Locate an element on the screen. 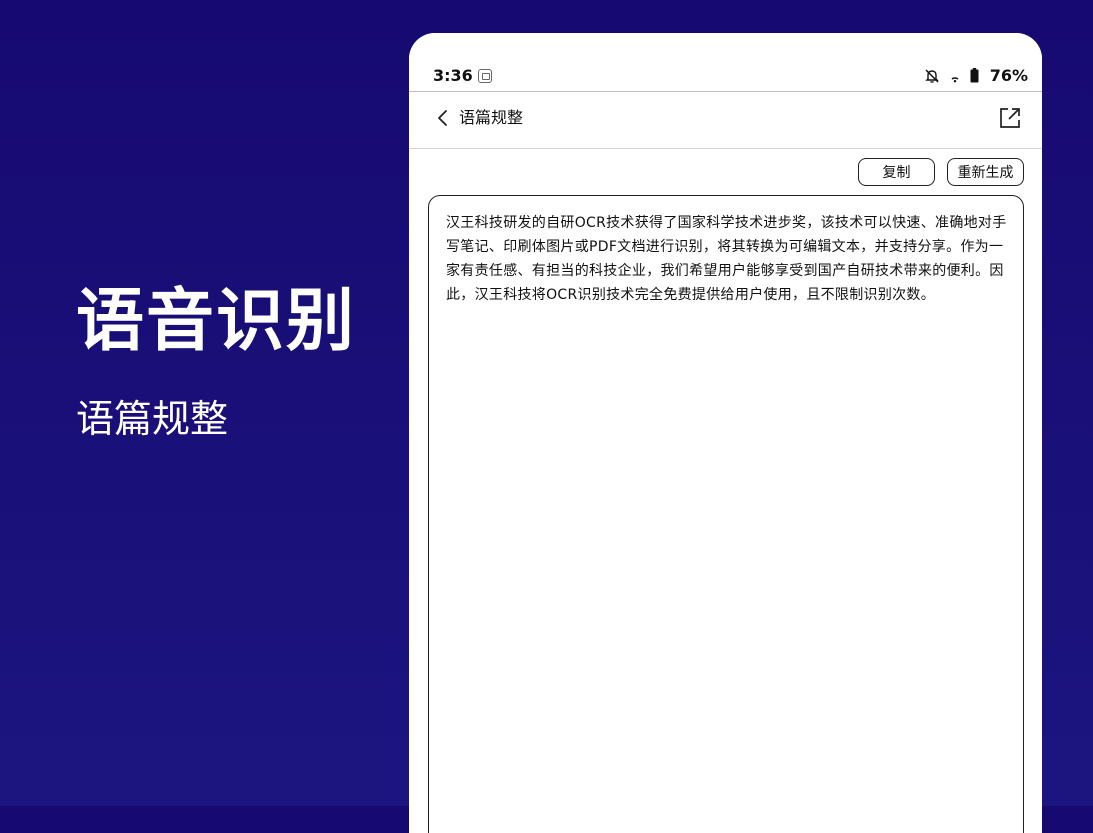 This screenshot has height=833, width=1093. bell-off-icon is located at coordinates (932, 76).